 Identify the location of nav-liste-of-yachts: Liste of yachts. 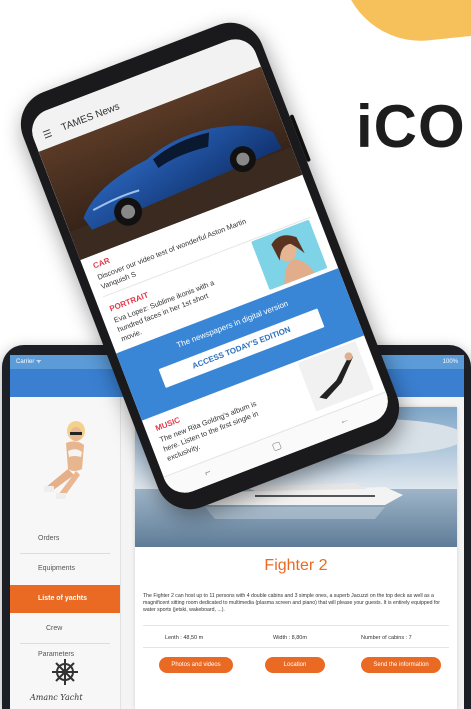
(65, 599).